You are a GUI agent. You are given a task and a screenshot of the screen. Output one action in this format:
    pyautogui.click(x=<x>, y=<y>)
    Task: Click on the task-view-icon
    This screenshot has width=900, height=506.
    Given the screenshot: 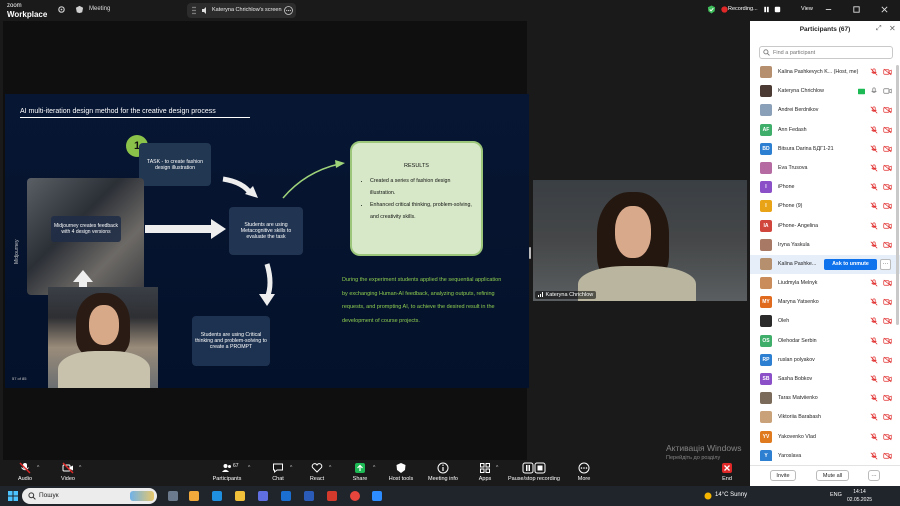 What is the action you would take?
    pyautogui.click(x=173, y=496)
    